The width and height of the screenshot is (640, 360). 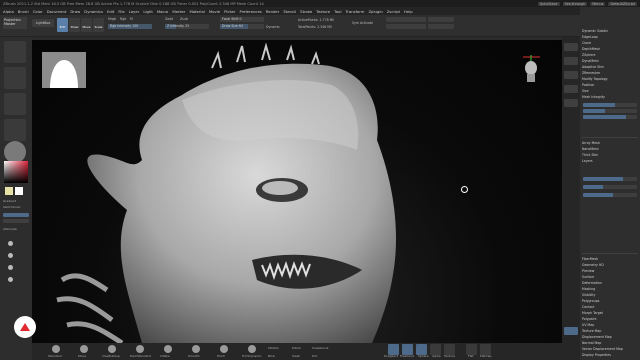 I want to click on brush-slash-label: Slash, so click(x=296, y=356).